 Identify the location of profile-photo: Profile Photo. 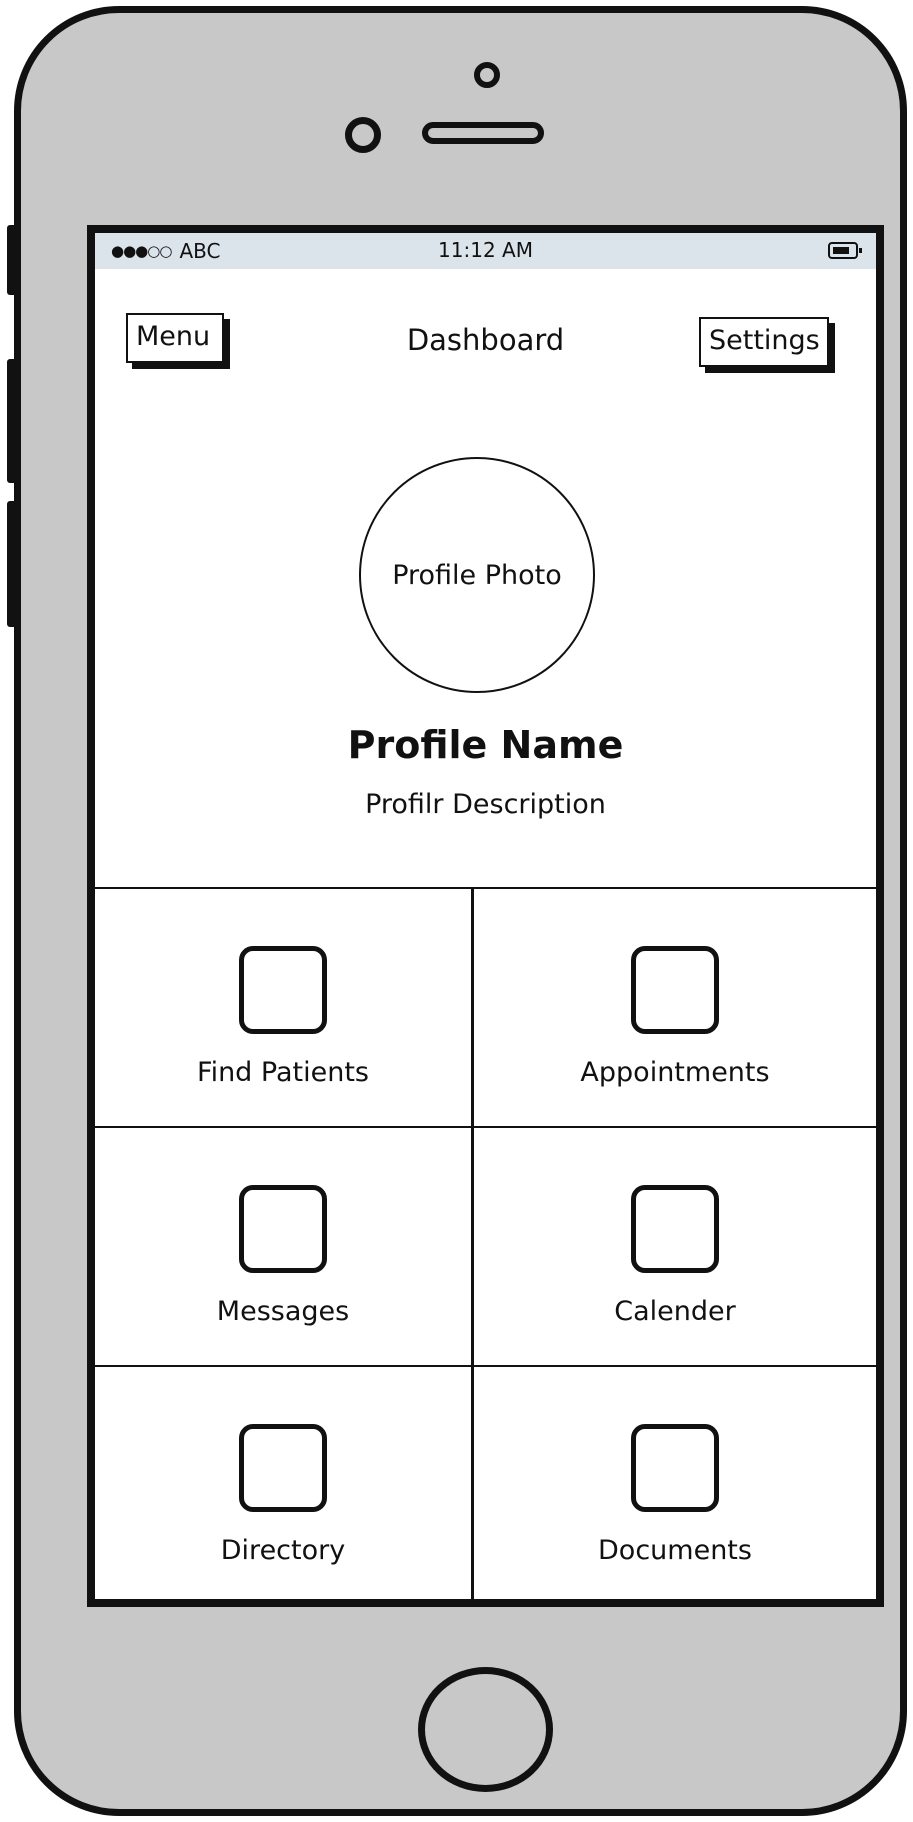
(477, 575).